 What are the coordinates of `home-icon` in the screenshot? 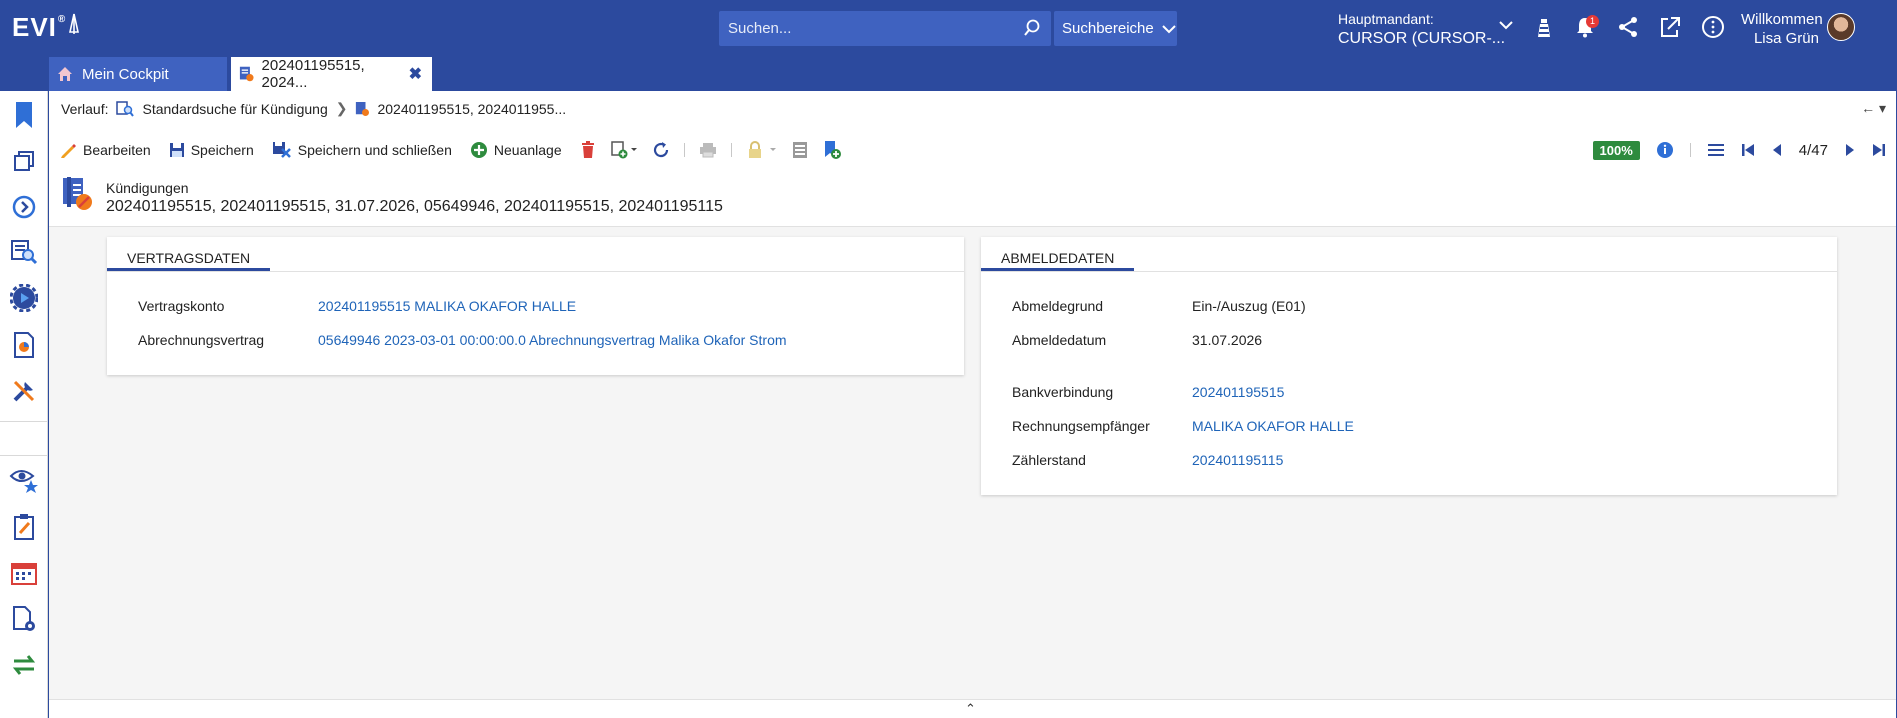 It's located at (65, 74).